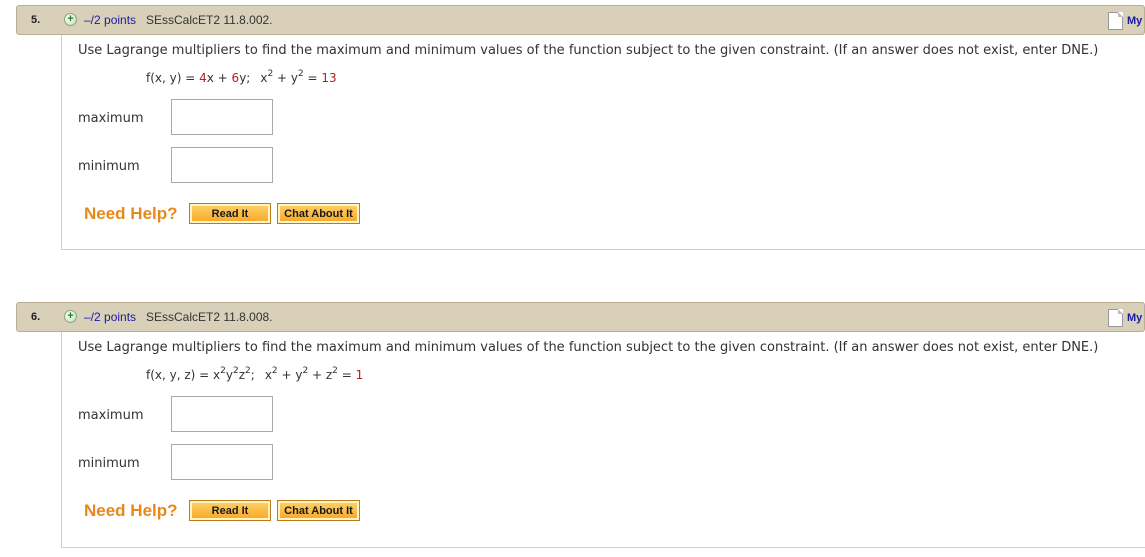  Describe the element at coordinates (320, 375) in the screenshot. I see `expression-text: + z` at that location.